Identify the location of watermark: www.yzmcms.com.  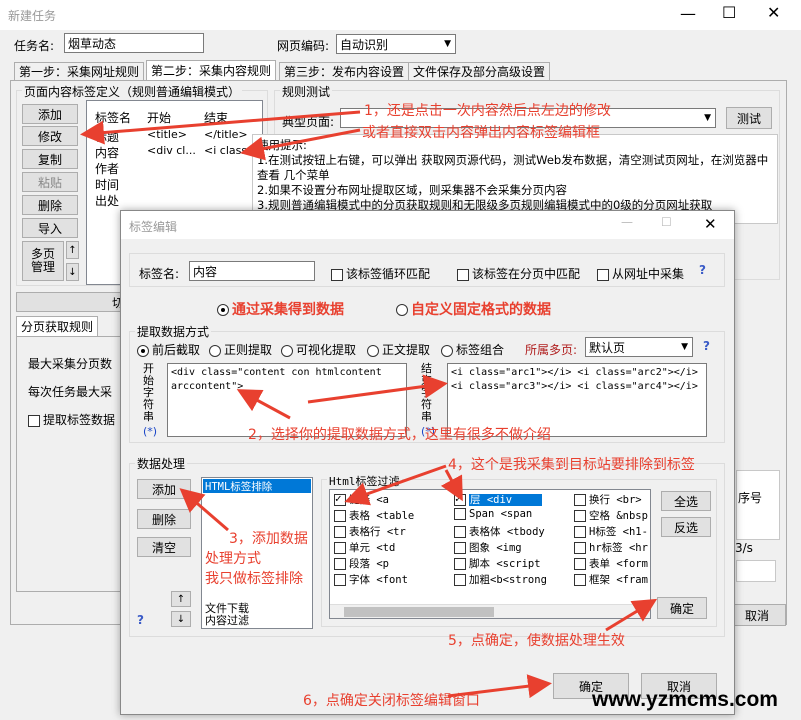
(685, 699).